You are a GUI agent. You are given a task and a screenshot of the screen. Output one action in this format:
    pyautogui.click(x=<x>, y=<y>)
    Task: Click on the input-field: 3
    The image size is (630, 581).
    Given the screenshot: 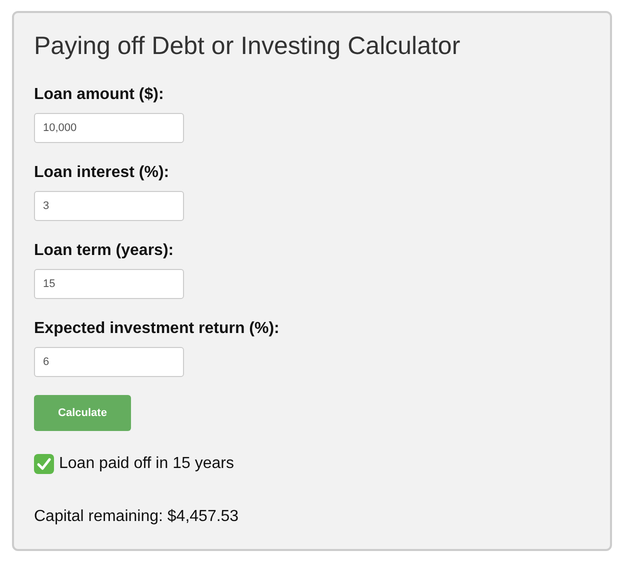 What is the action you would take?
    pyautogui.click(x=109, y=206)
    